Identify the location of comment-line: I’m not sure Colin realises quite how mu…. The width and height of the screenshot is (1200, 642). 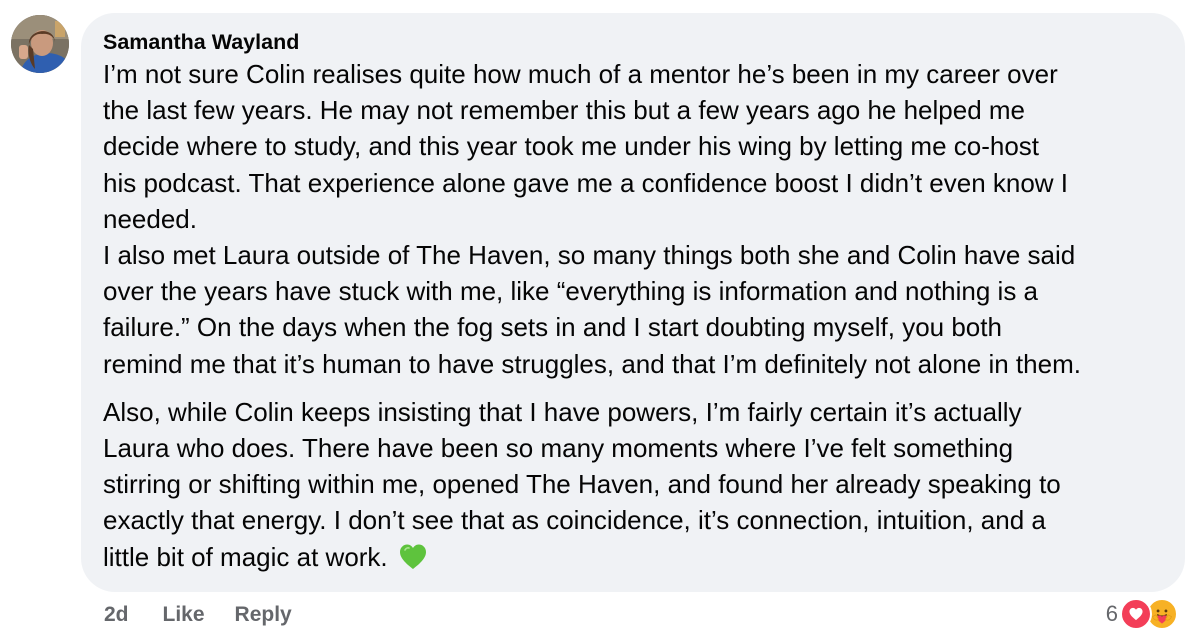
(580, 74).